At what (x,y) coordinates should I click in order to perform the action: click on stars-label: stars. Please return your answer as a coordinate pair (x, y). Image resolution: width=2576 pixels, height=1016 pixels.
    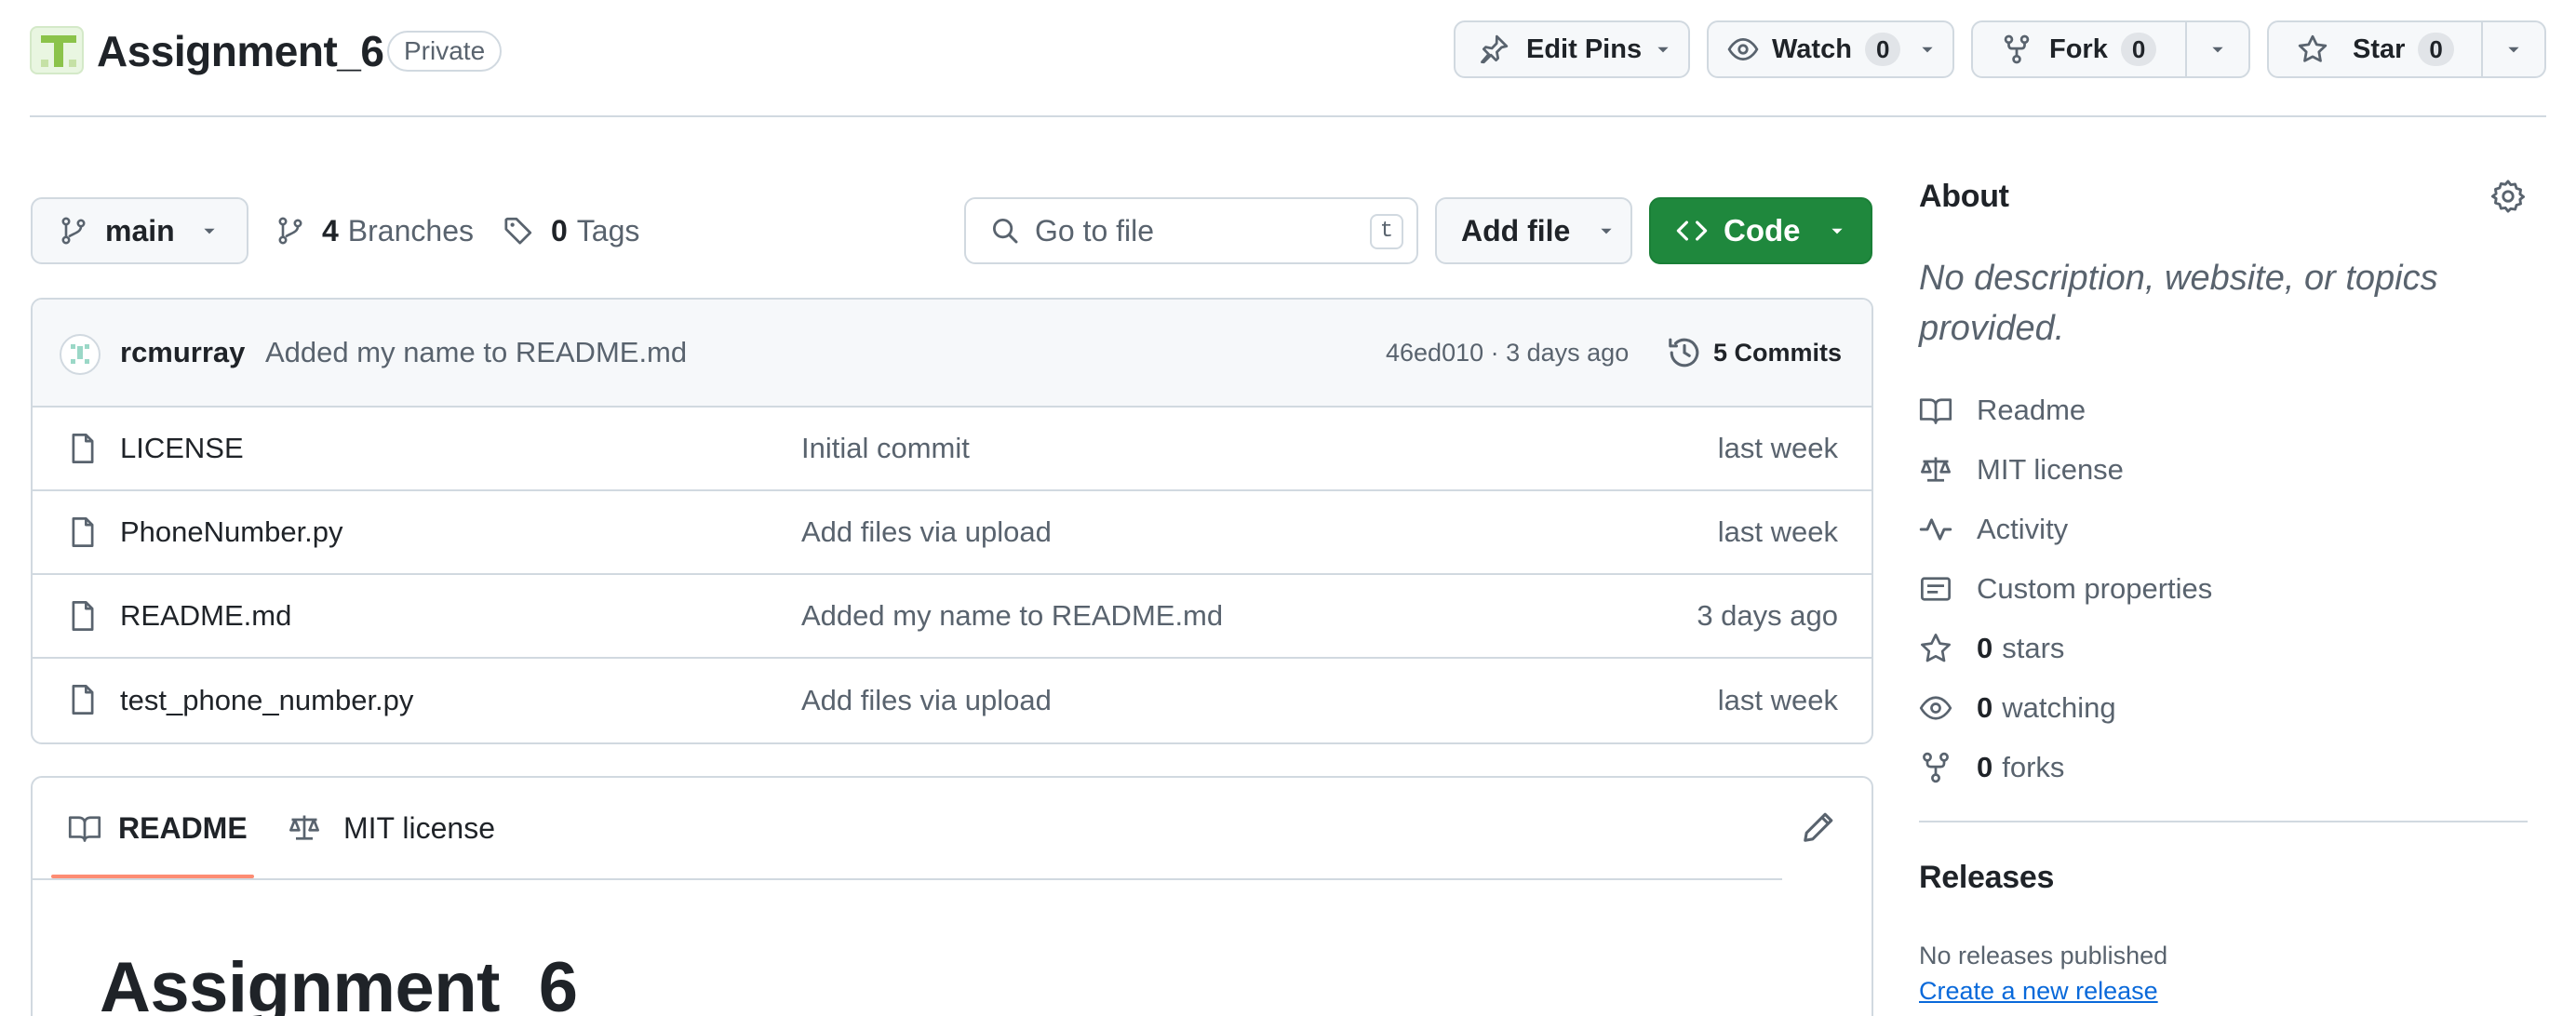
    Looking at the image, I should click on (2033, 648).